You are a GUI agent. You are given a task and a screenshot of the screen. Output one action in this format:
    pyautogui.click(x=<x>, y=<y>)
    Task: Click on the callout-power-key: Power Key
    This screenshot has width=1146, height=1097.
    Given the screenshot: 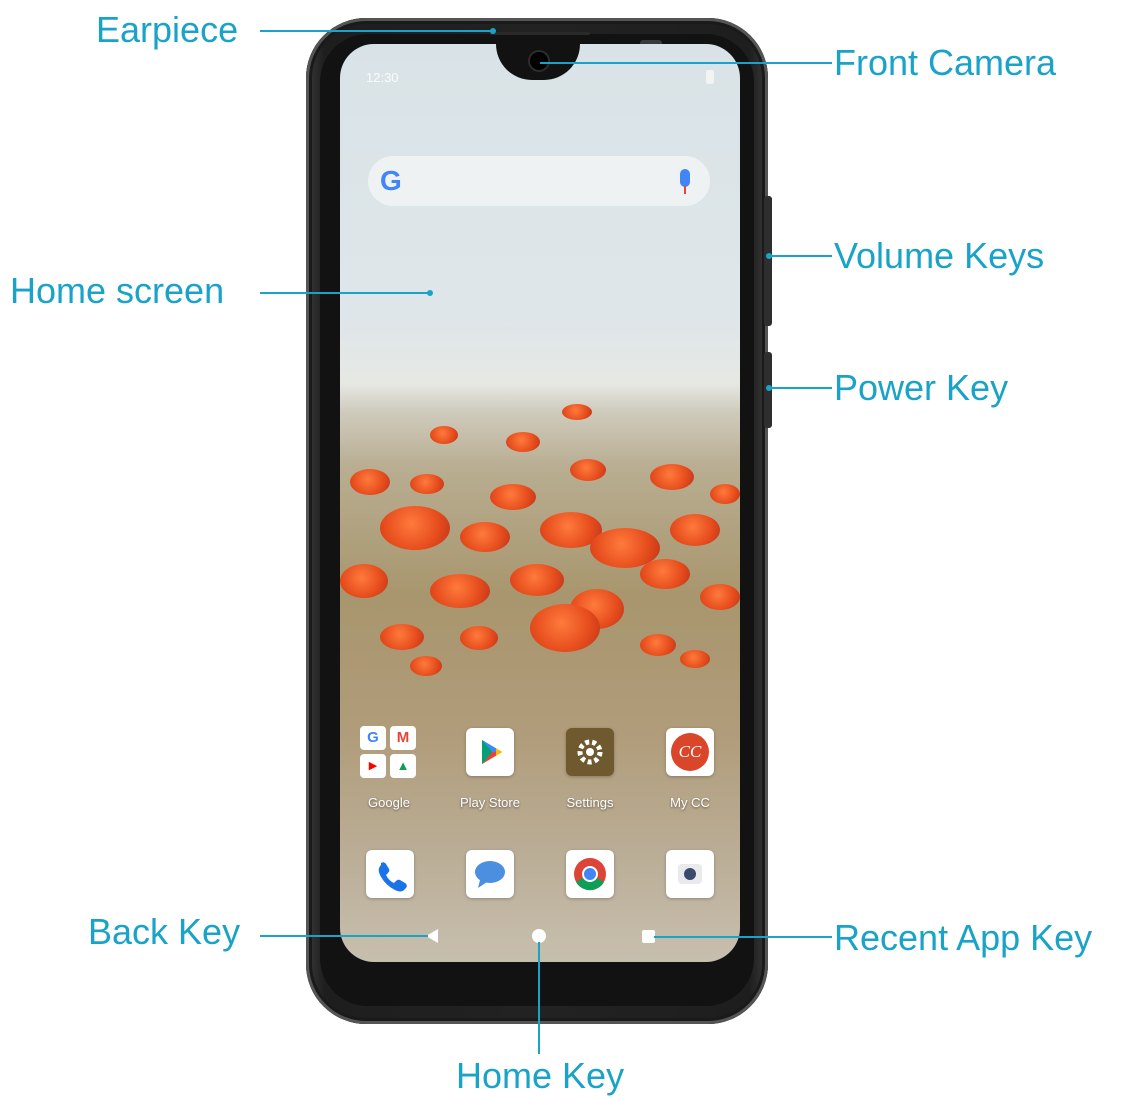 What is the action you would take?
    pyautogui.click(x=921, y=387)
    